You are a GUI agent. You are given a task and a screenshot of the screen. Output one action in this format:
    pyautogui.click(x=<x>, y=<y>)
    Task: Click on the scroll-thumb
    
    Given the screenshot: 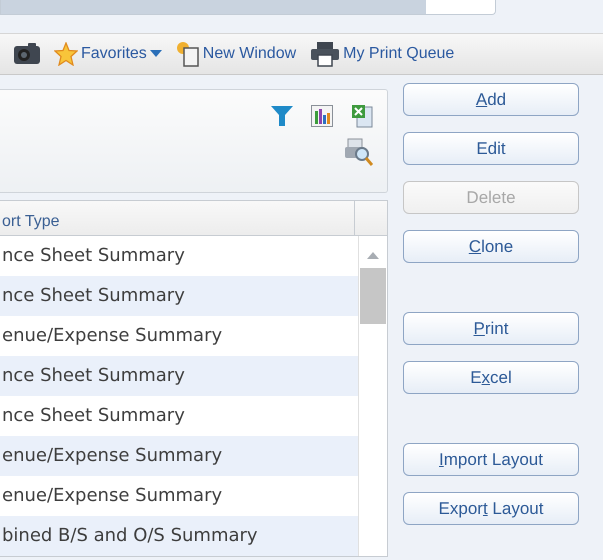 What is the action you would take?
    pyautogui.click(x=373, y=296)
    